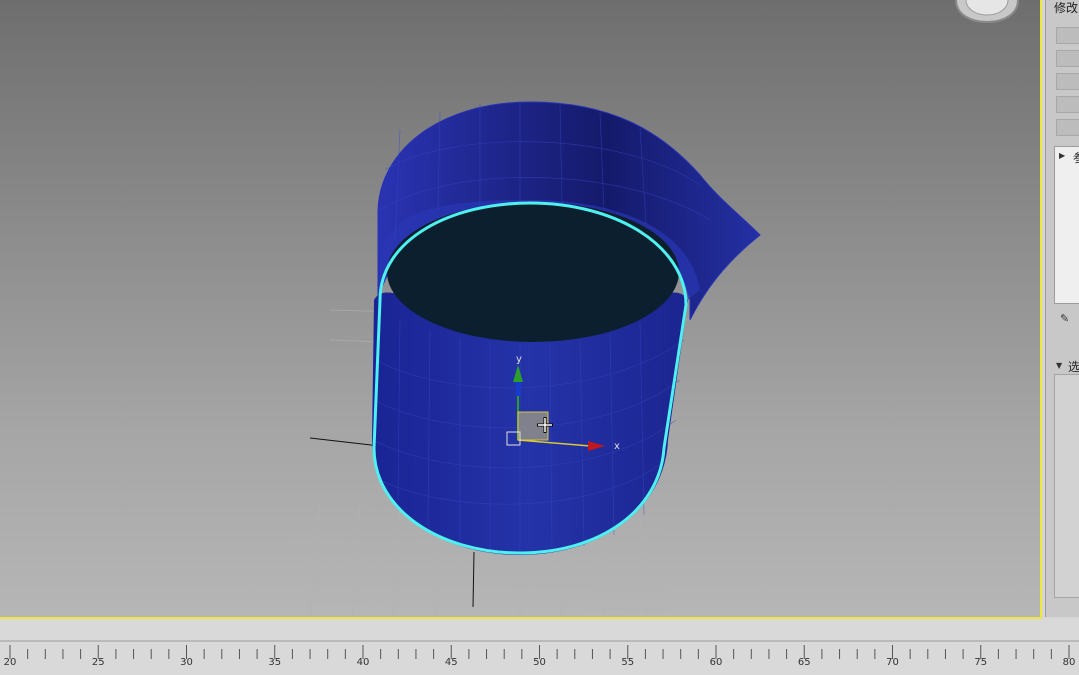 The width and height of the screenshot is (1079, 675). I want to click on gizmo-x-label: x, so click(617, 446).